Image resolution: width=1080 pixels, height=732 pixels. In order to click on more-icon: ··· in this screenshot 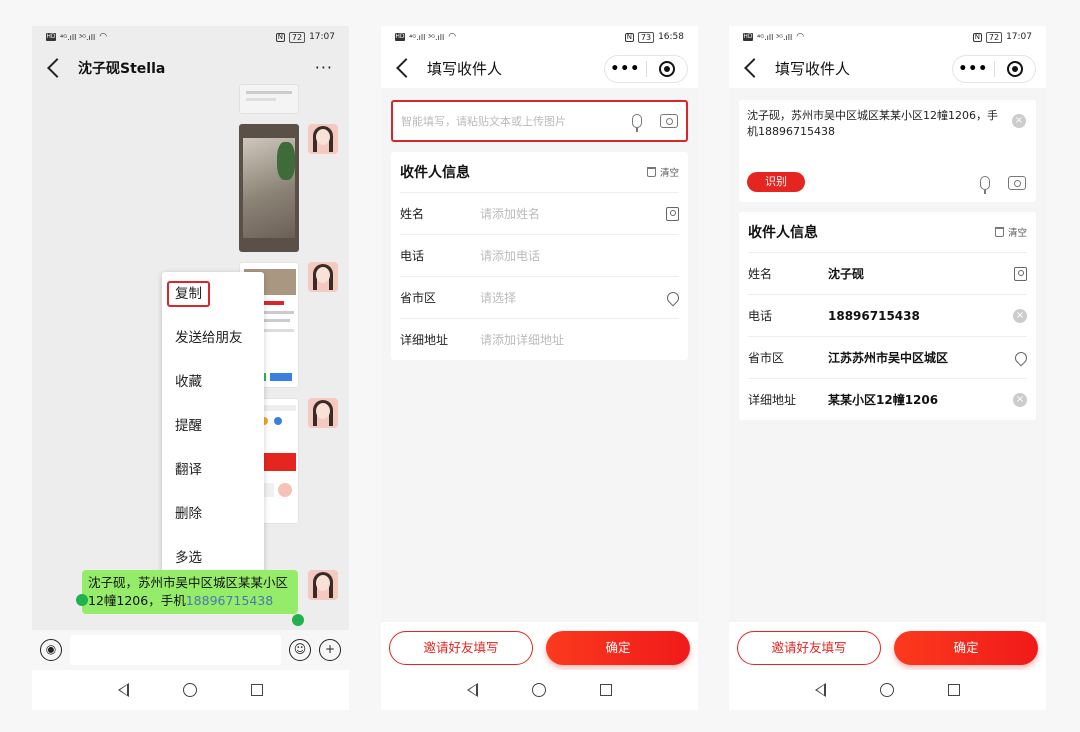, I will do `click(324, 67)`.